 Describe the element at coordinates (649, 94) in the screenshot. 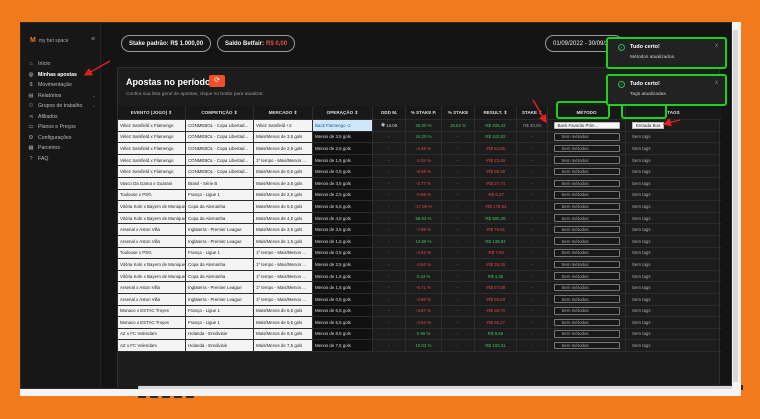

I see `toast-message: Tags atualizadas.` at that location.